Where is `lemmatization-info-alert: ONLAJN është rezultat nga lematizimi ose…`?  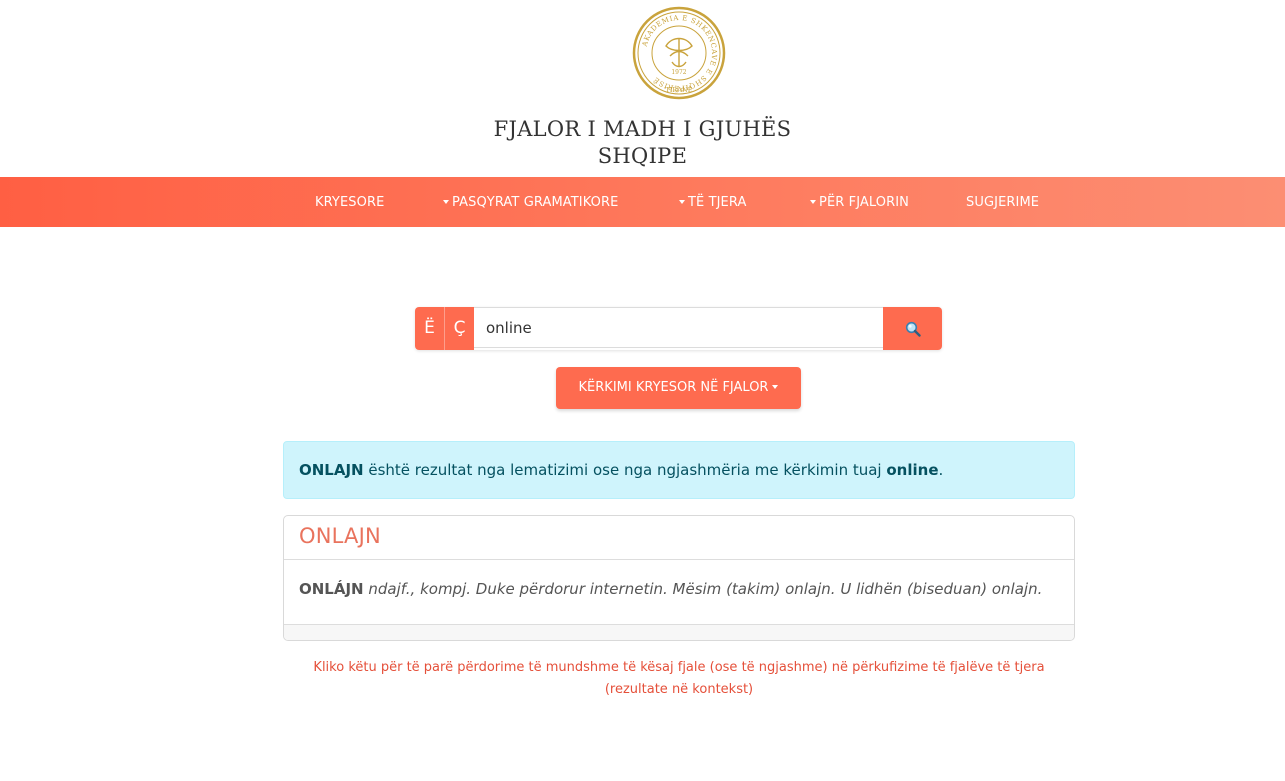
lemmatization-info-alert: ONLAJN është rezultat nga lematizimi ose… is located at coordinates (679, 470).